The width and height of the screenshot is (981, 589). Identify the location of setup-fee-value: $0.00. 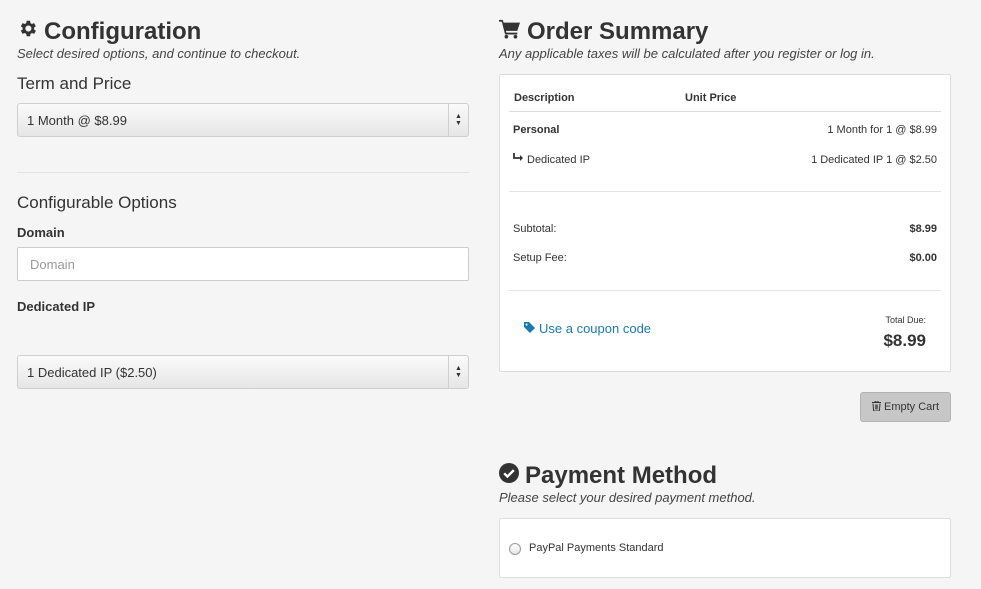
(923, 258).